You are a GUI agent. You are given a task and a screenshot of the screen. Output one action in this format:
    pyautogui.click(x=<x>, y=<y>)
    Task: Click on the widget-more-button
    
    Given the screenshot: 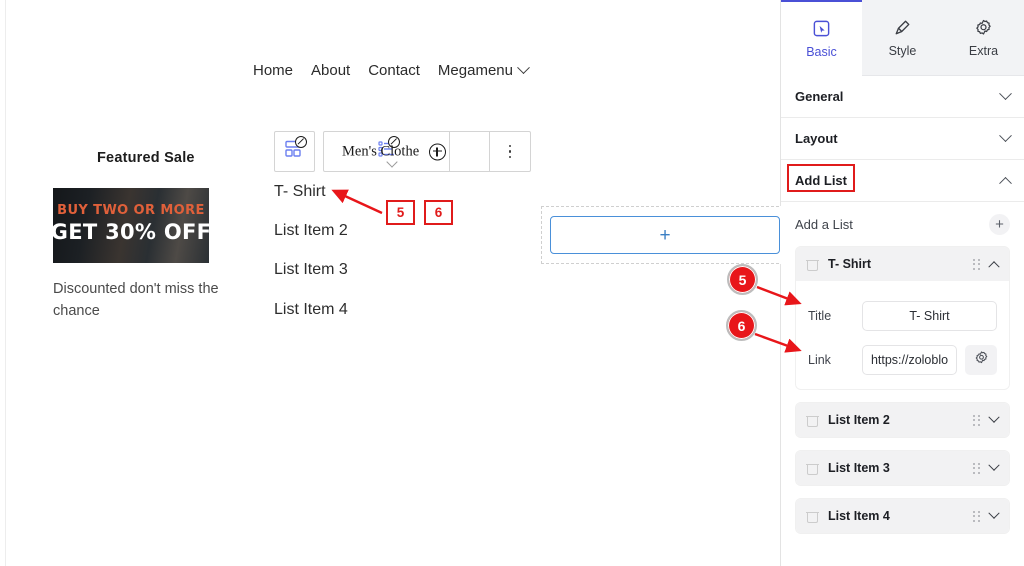 What is the action you would take?
    pyautogui.click(x=509, y=151)
    